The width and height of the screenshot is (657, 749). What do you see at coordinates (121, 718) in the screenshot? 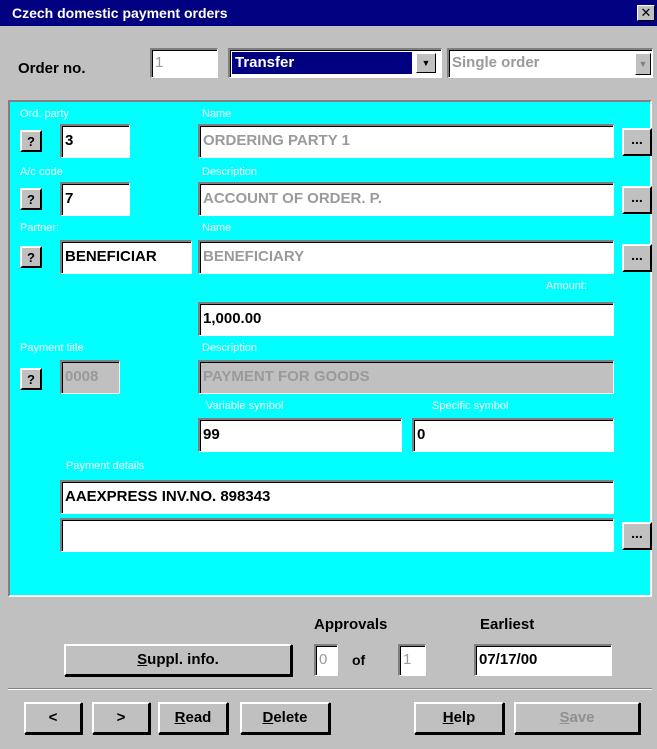
I see `next-button: >` at bounding box center [121, 718].